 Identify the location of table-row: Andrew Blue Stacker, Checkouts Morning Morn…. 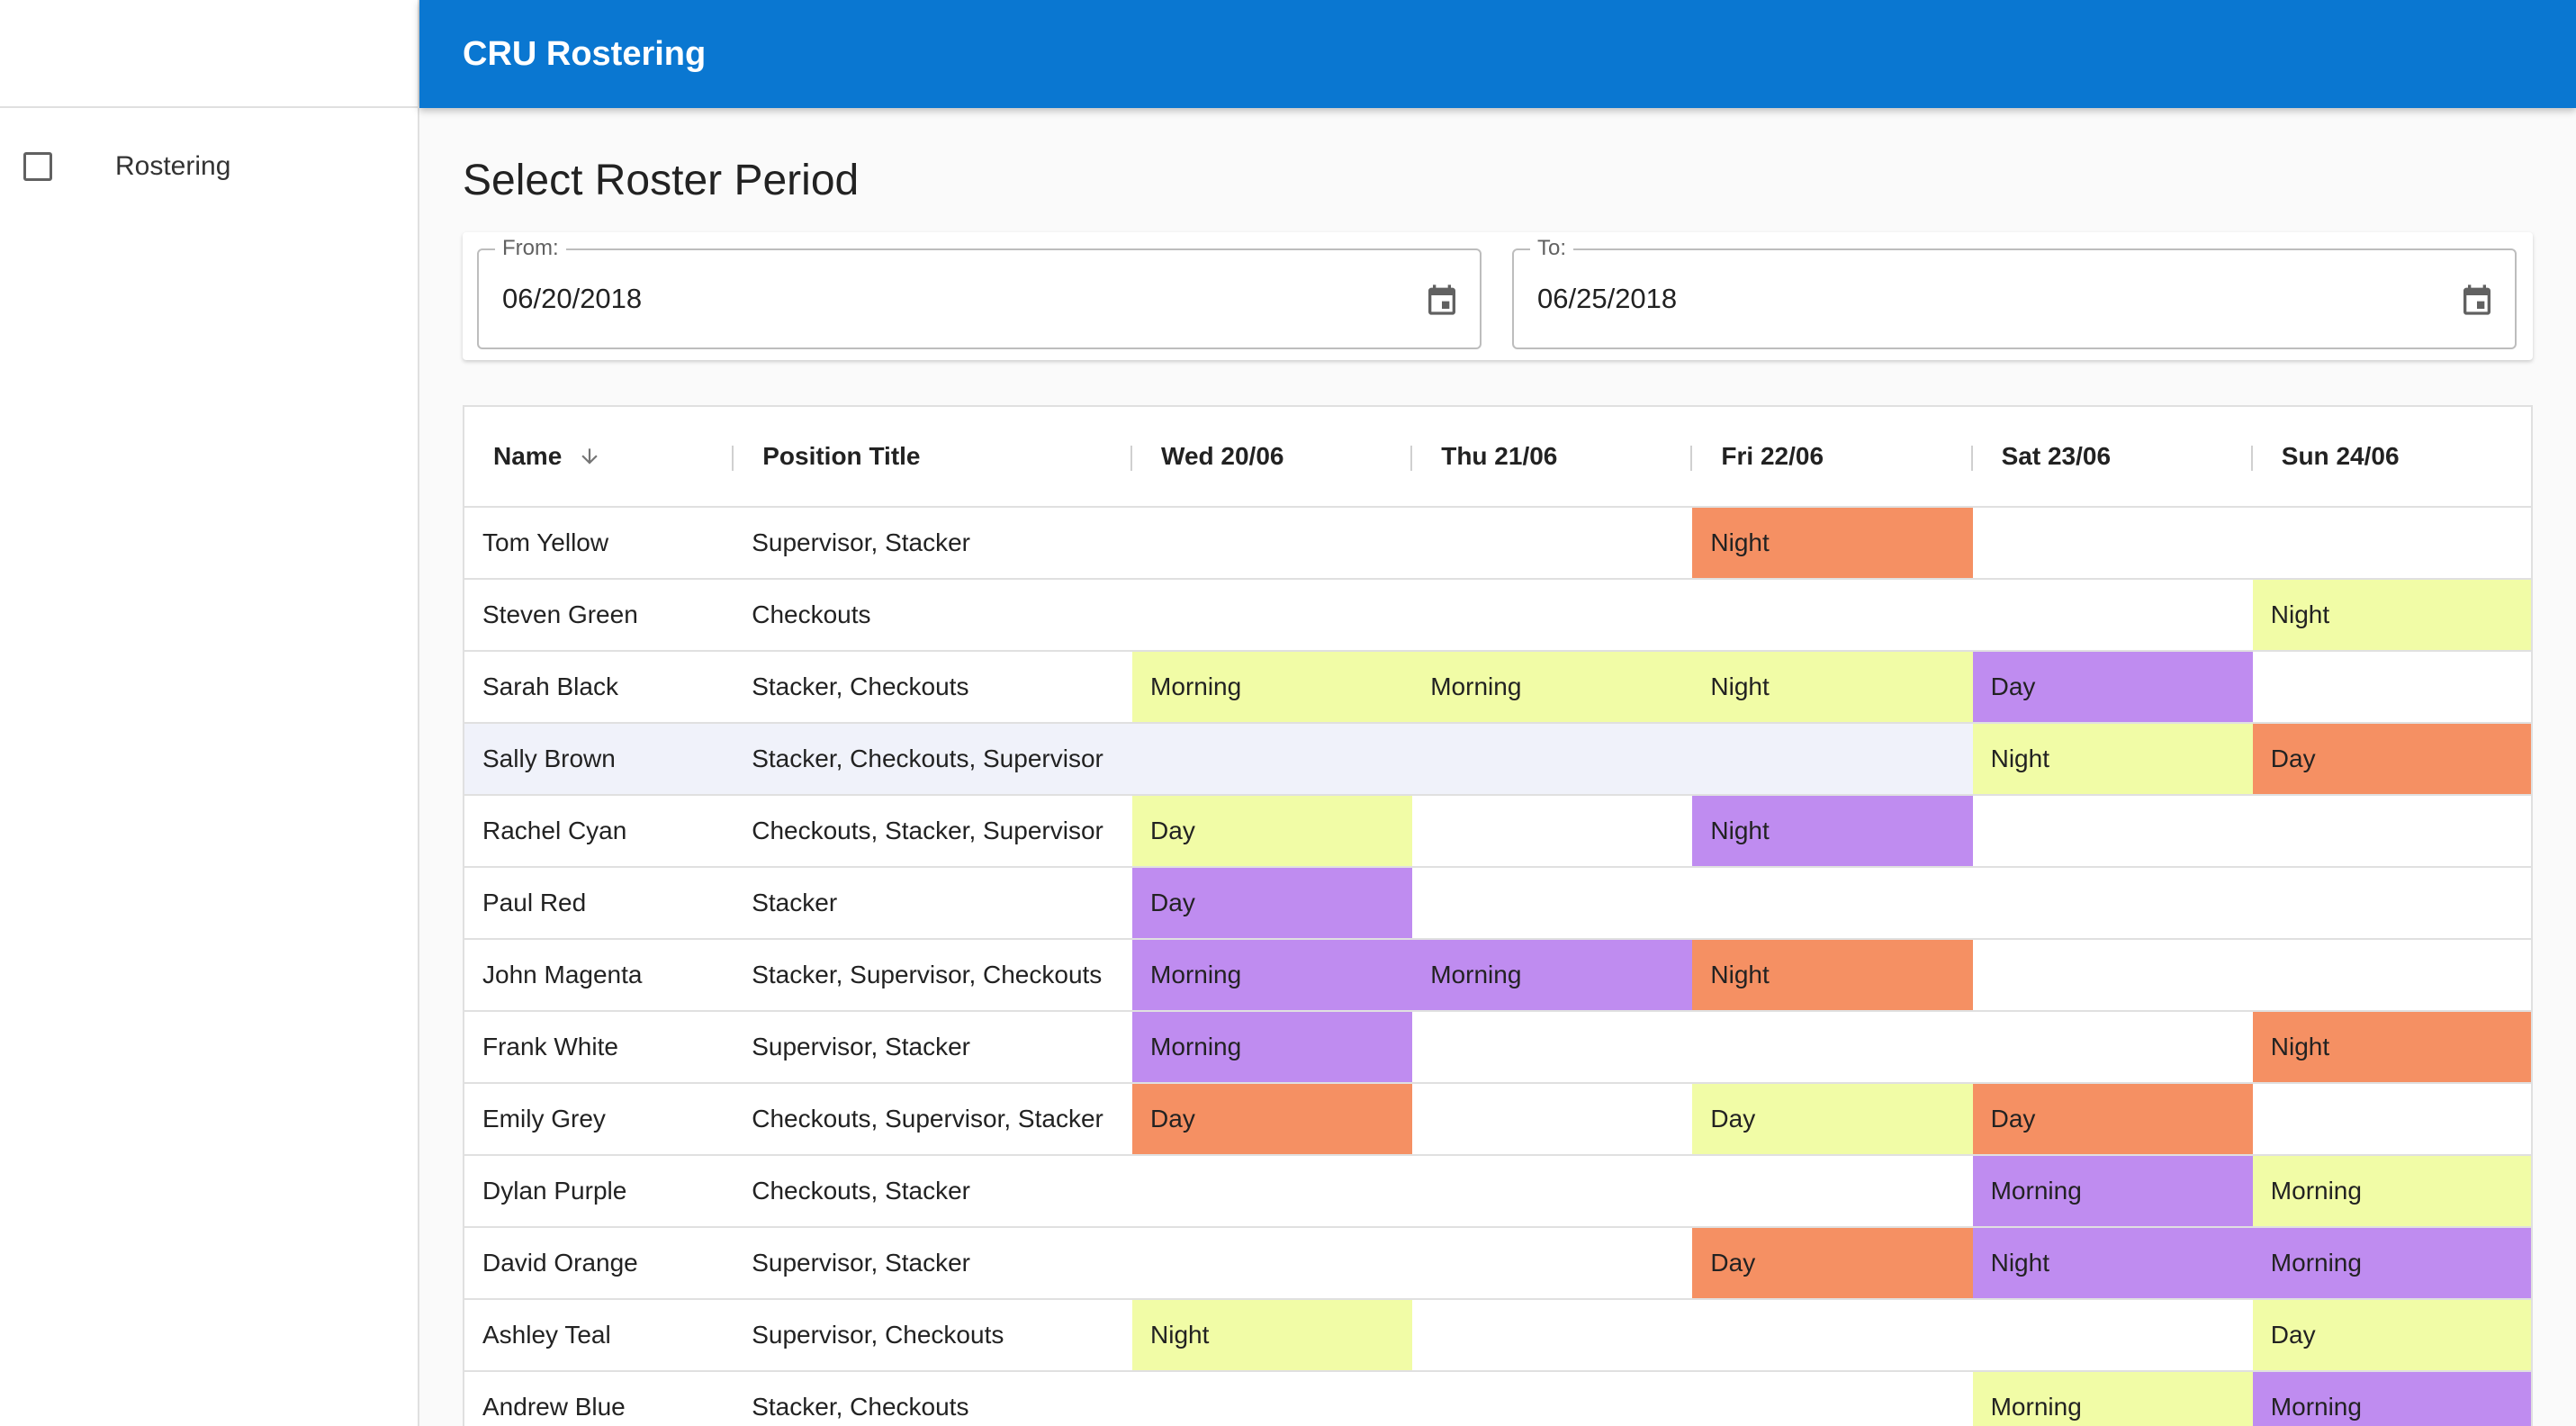
(1497, 1399).